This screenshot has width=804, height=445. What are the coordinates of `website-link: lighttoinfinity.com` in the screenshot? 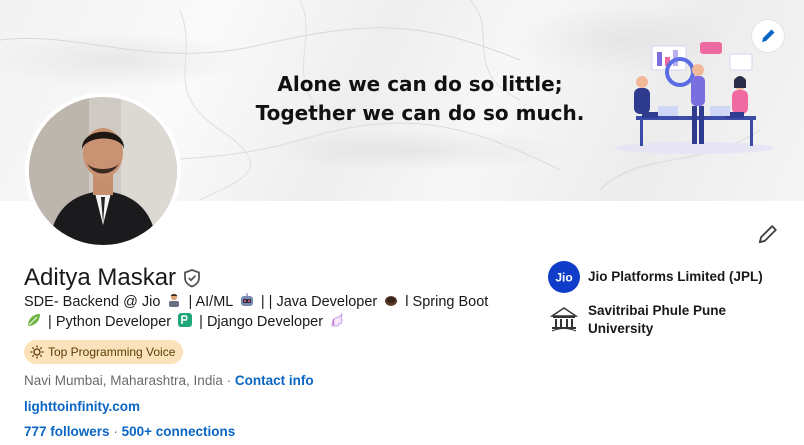 It's located at (82, 406).